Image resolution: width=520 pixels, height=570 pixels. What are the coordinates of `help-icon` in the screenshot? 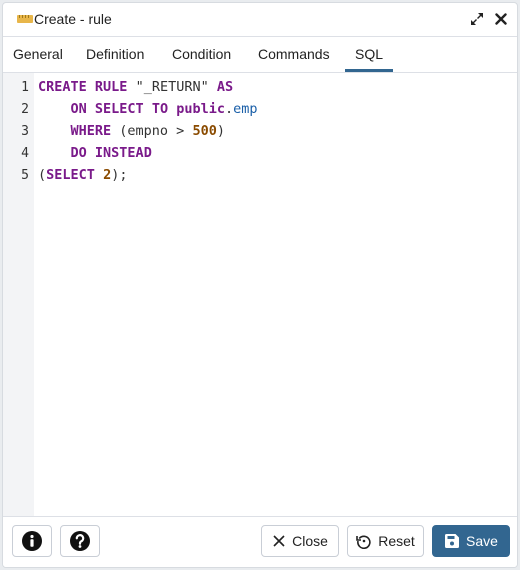 It's located at (80, 541).